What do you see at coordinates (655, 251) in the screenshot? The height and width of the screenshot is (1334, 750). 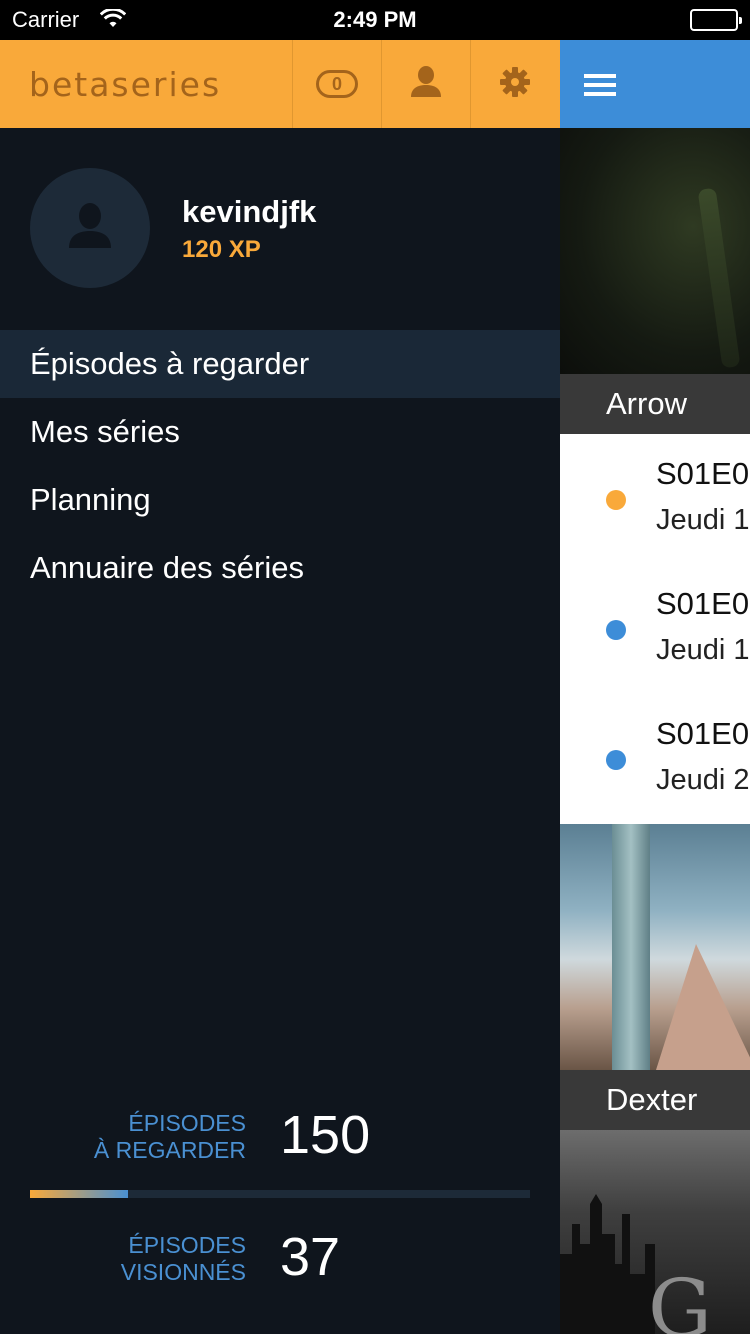 I see `show-poster-arrow` at bounding box center [655, 251].